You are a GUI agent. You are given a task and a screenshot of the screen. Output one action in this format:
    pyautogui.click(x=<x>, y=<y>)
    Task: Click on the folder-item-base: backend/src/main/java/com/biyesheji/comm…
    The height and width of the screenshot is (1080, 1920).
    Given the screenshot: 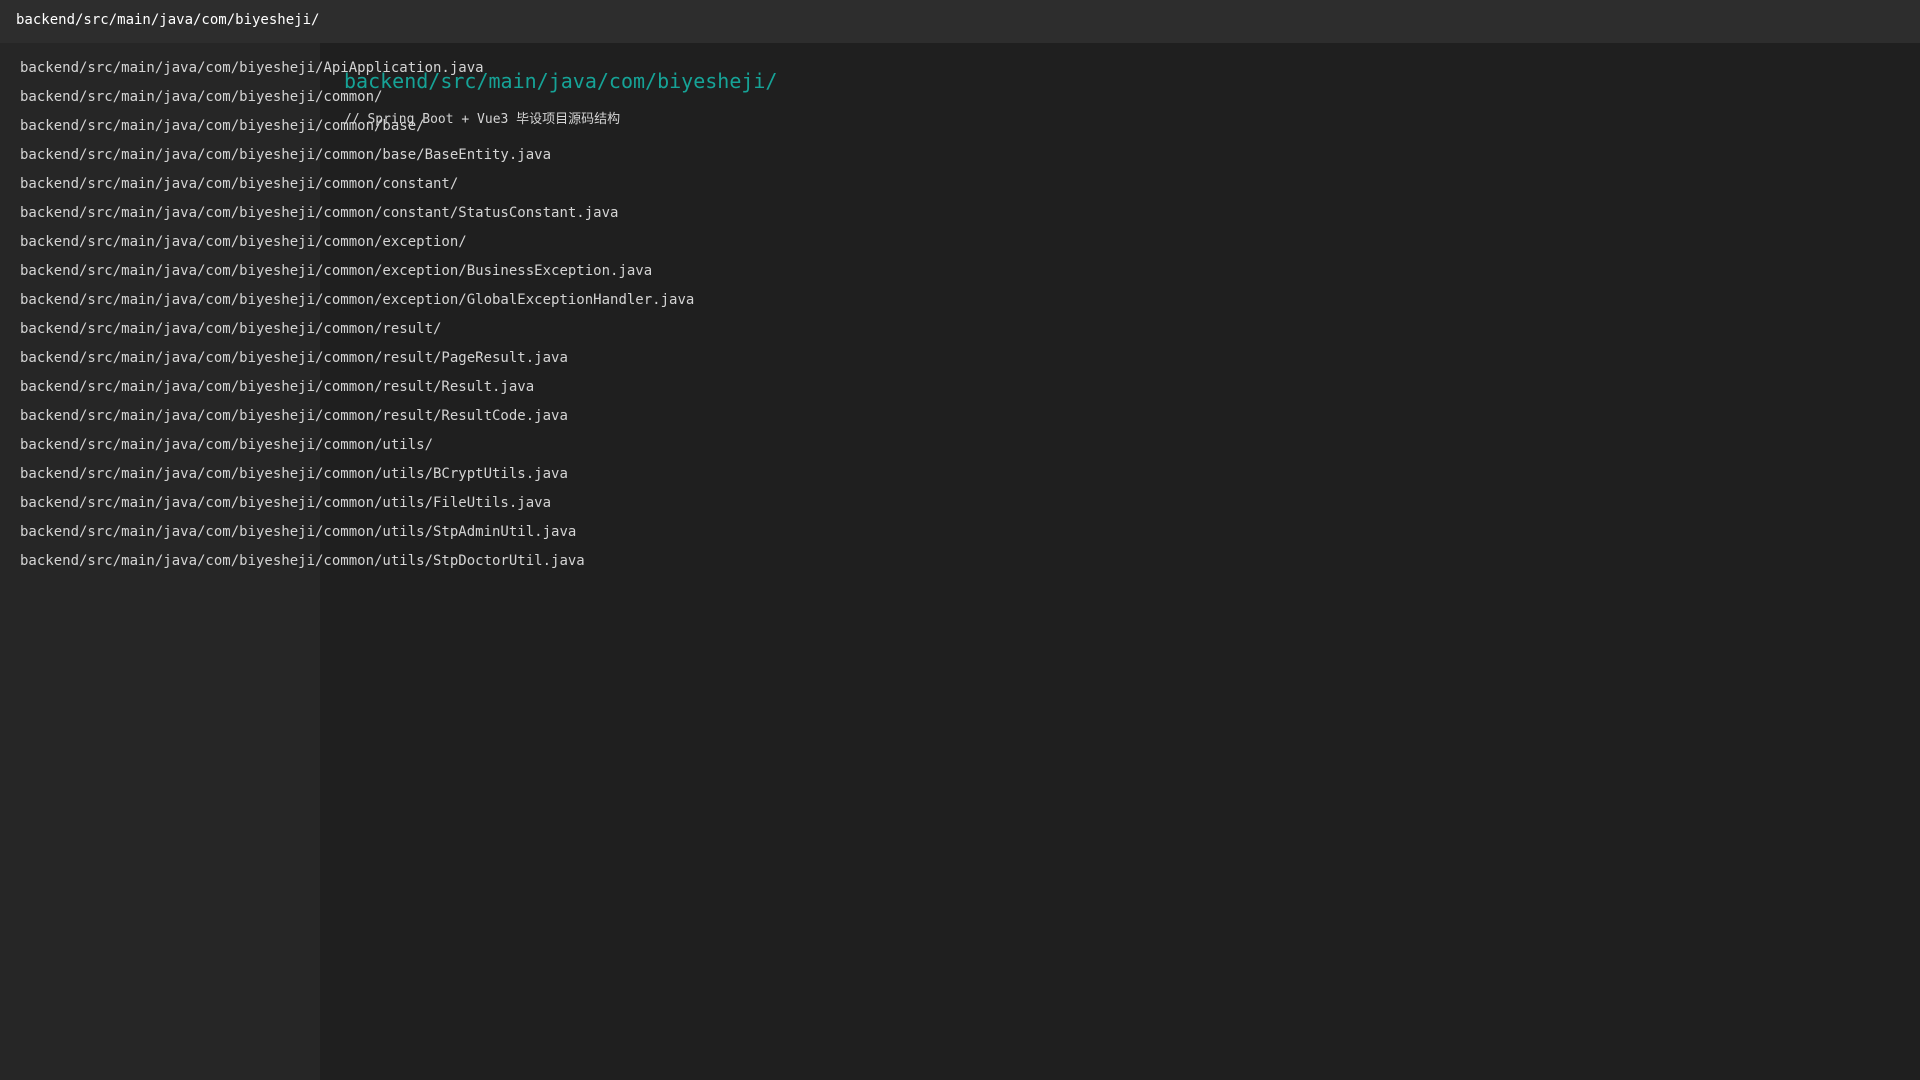 What is the action you would take?
    pyautogui.click(x=357, y=128)
    